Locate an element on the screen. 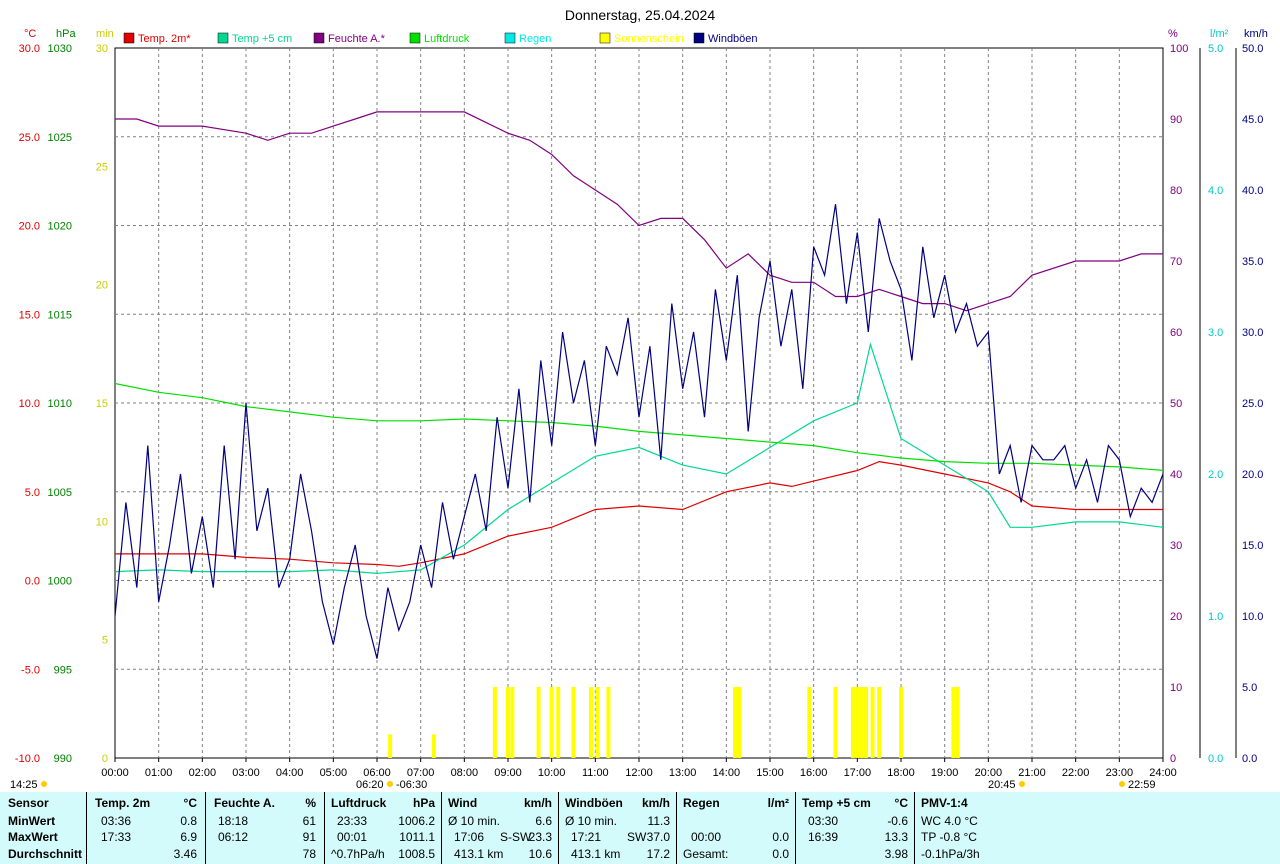 The image size is (1280, 864). pmv-pressure-trend: -0.1hPa/3h is located at coordinates (950, 854).